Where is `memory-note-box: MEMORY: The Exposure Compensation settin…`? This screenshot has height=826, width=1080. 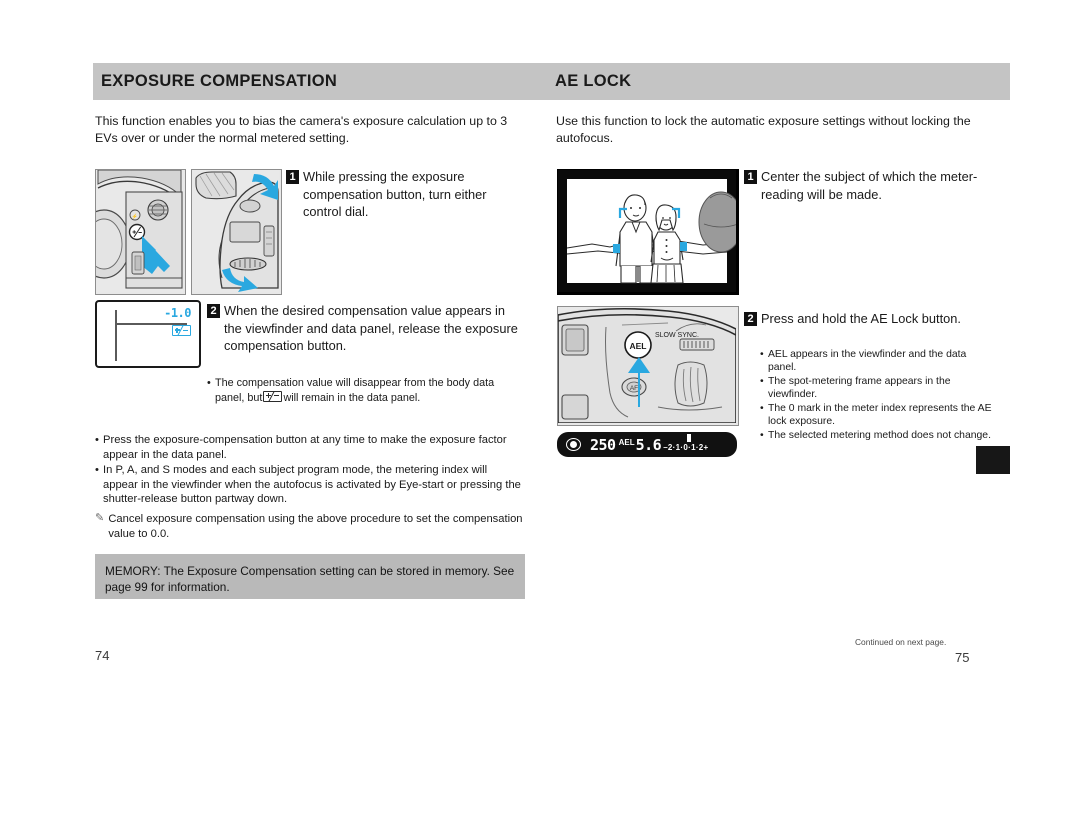 memory-note-box: MEMORY: The Exposure Compensation settin… is located at coordinates (310, 576).